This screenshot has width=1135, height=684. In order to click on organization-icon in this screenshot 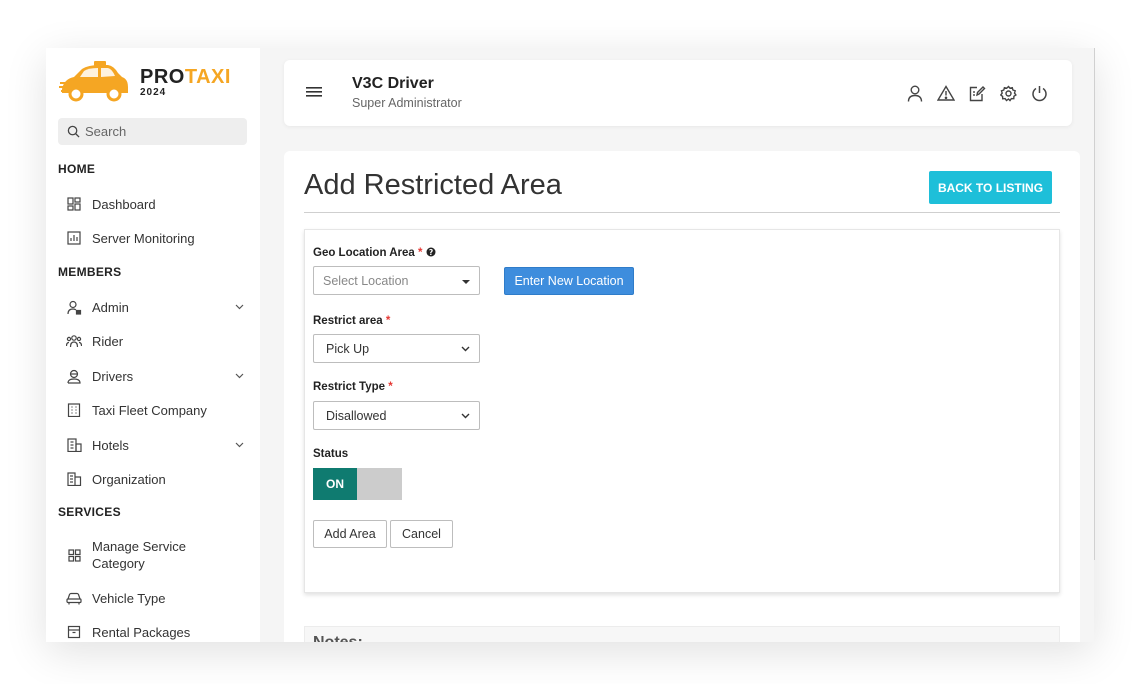, I will do `click(74, 479)`.